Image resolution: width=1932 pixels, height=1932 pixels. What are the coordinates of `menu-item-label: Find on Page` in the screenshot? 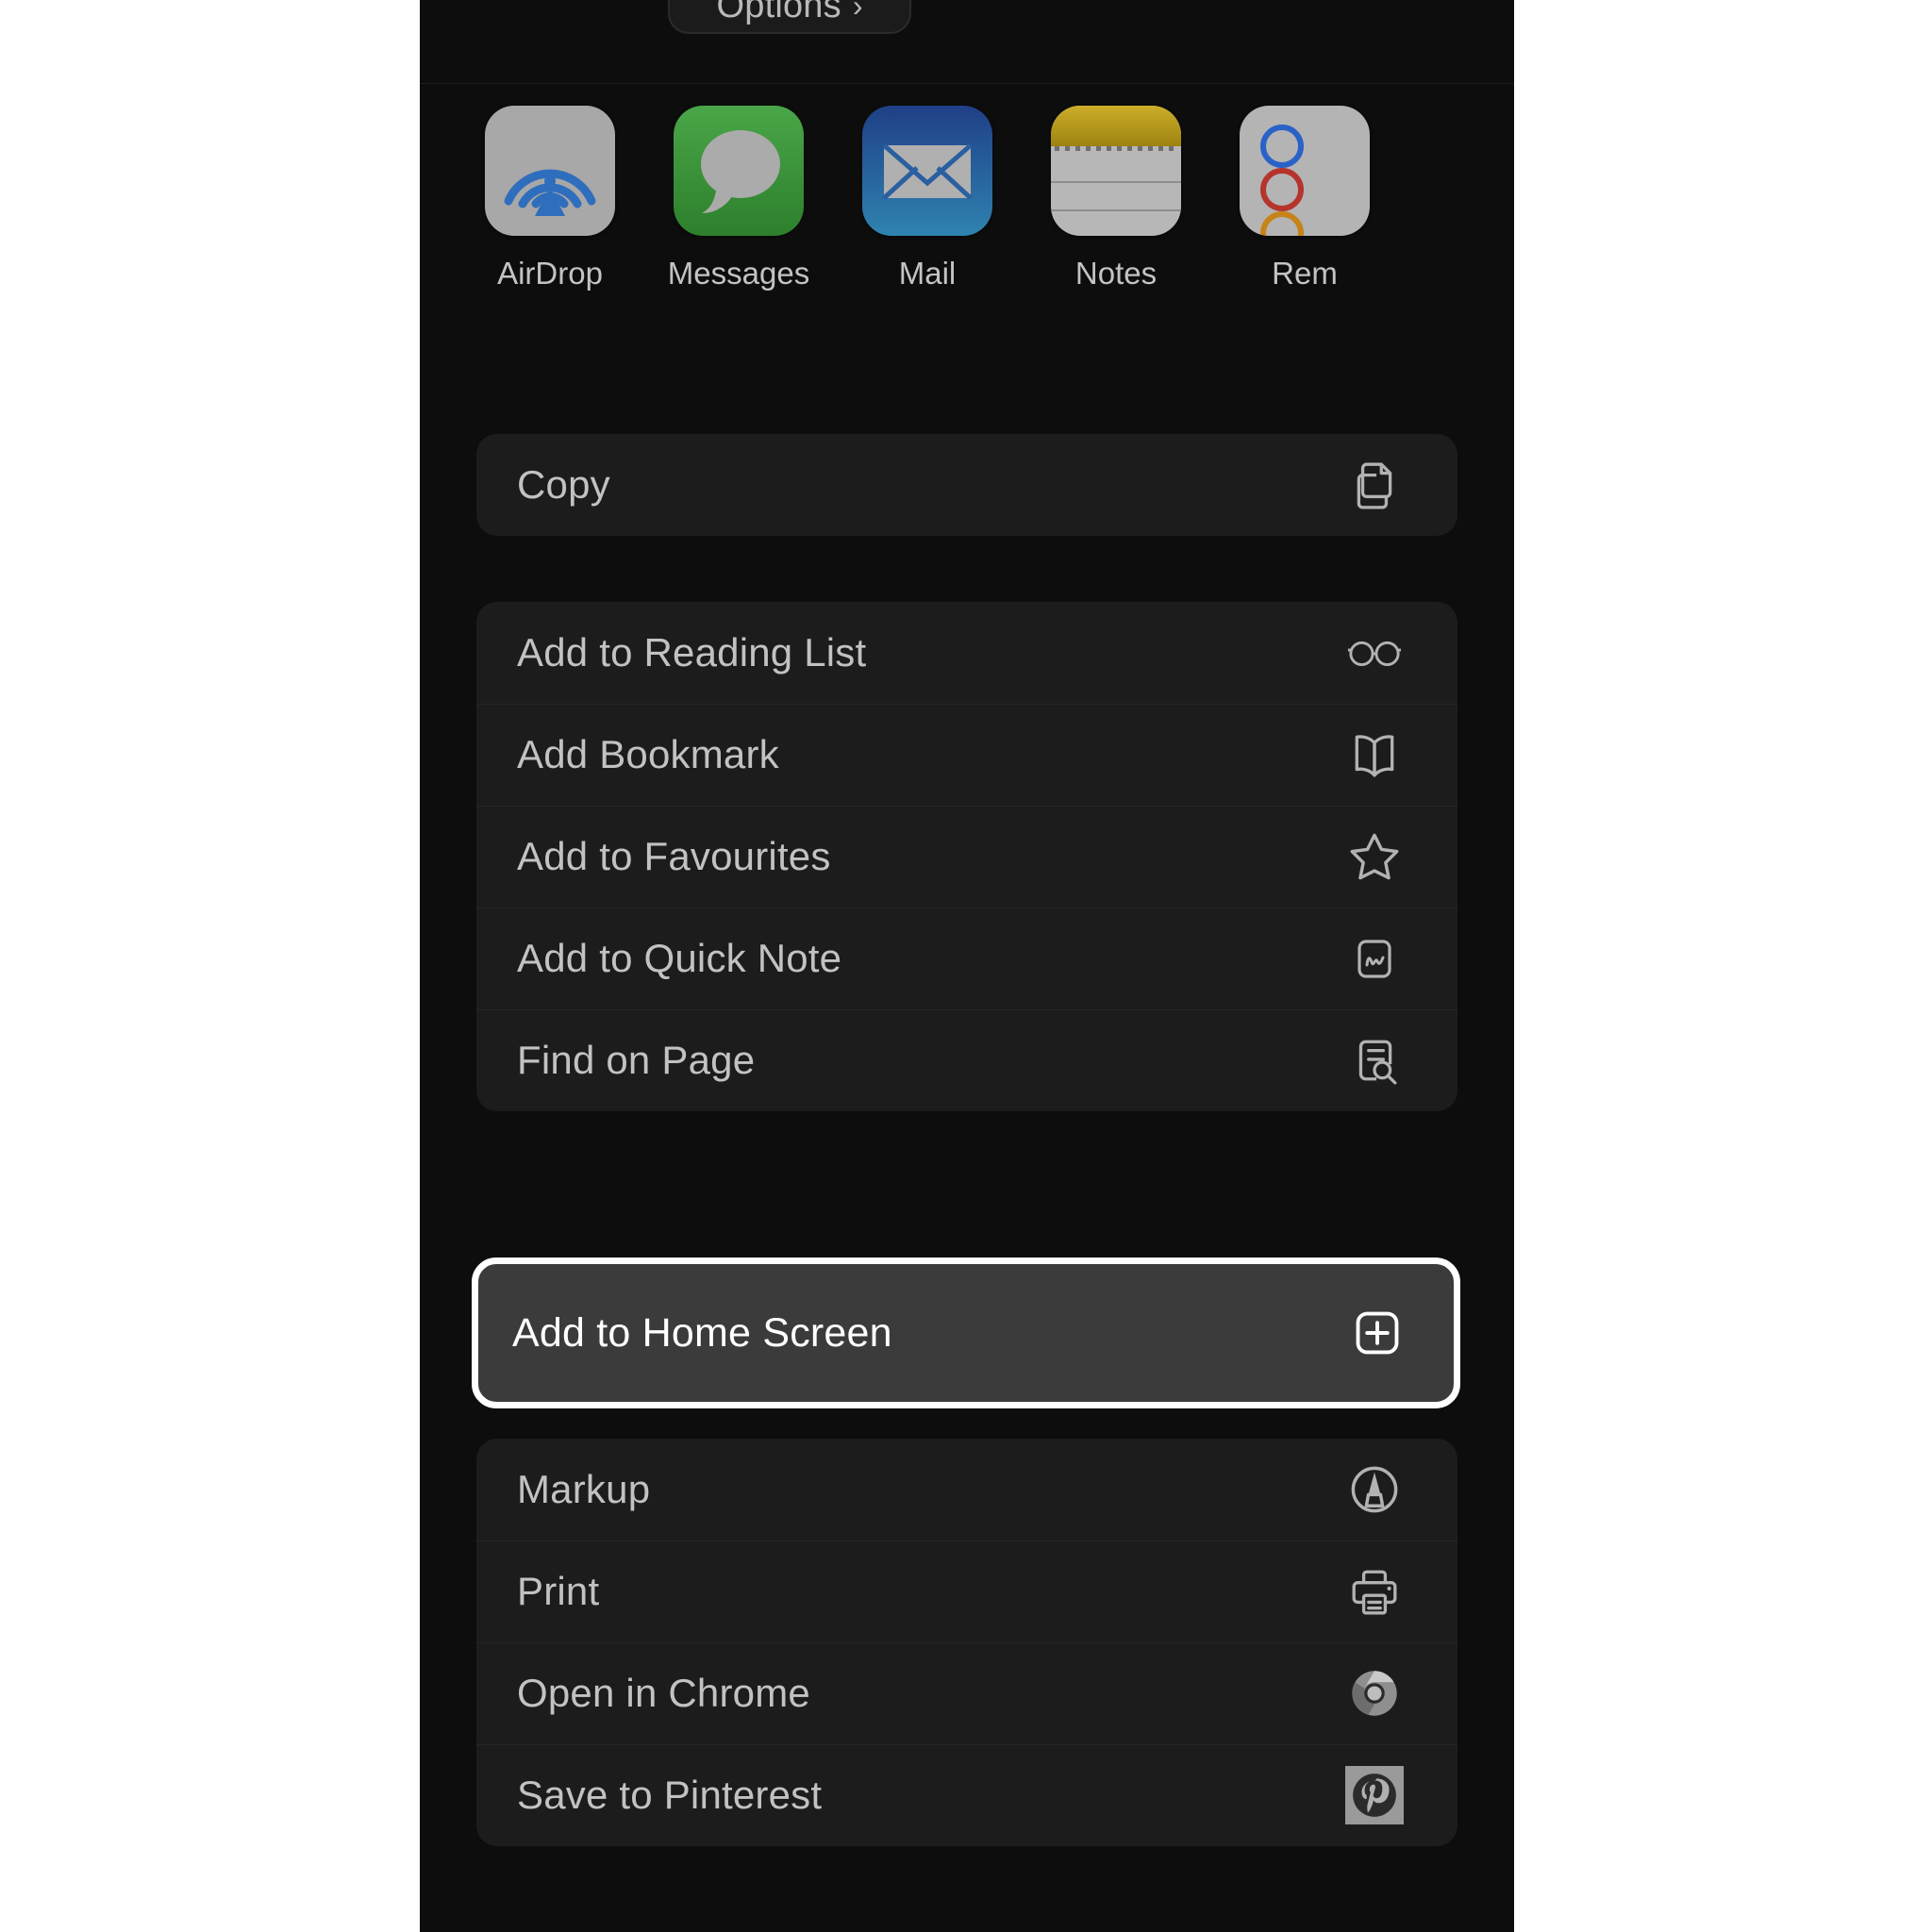 It's located at (637, 1060).